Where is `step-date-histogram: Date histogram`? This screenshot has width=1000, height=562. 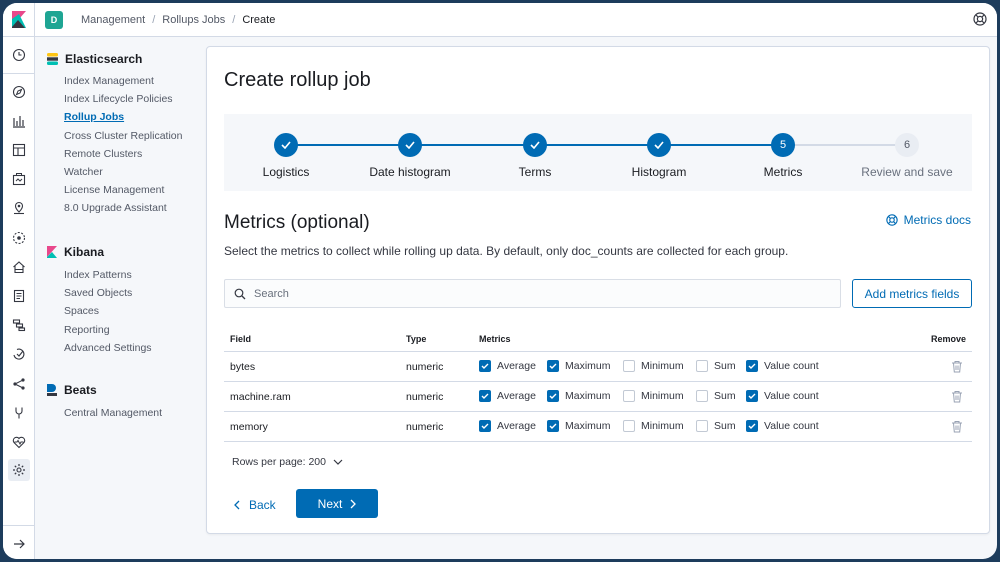 step-date-histogram: Date histogram is located at coordinates (410, 156).